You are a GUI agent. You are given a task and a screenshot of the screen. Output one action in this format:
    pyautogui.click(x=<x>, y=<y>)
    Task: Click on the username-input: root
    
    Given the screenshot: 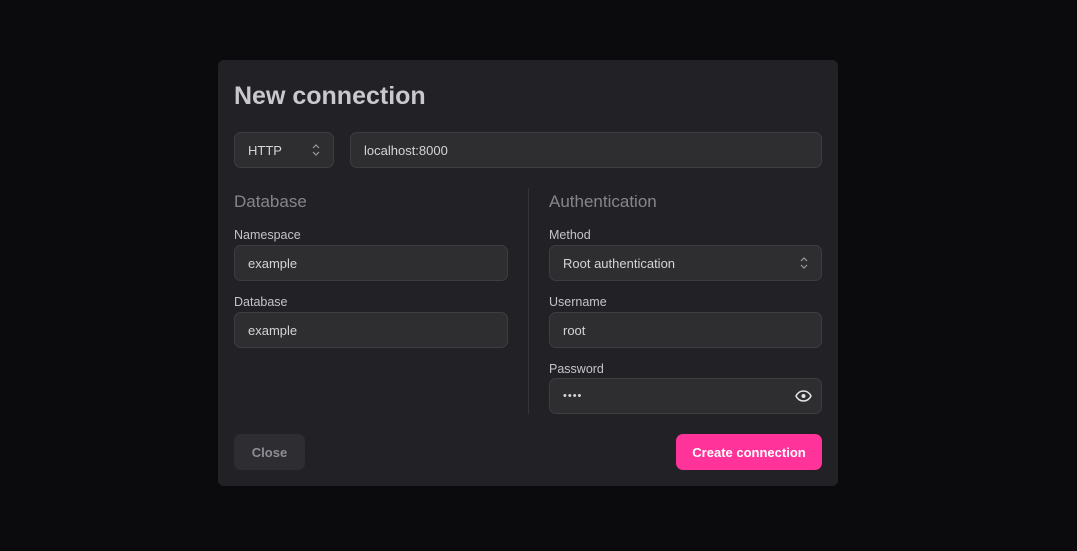 What is the action you would take?
    pyautogui.click(x=685, y=330)
    